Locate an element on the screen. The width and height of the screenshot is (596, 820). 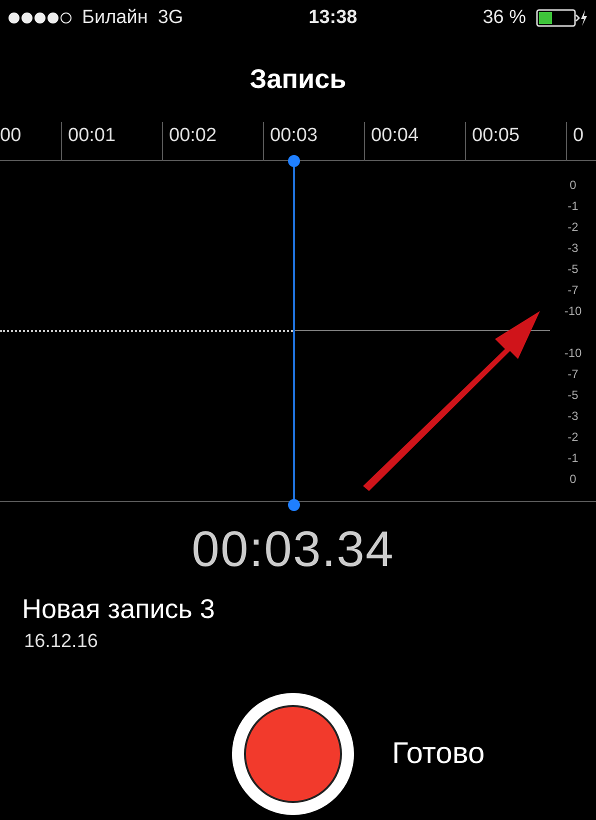
playhead is located at coordinates (294, 333).